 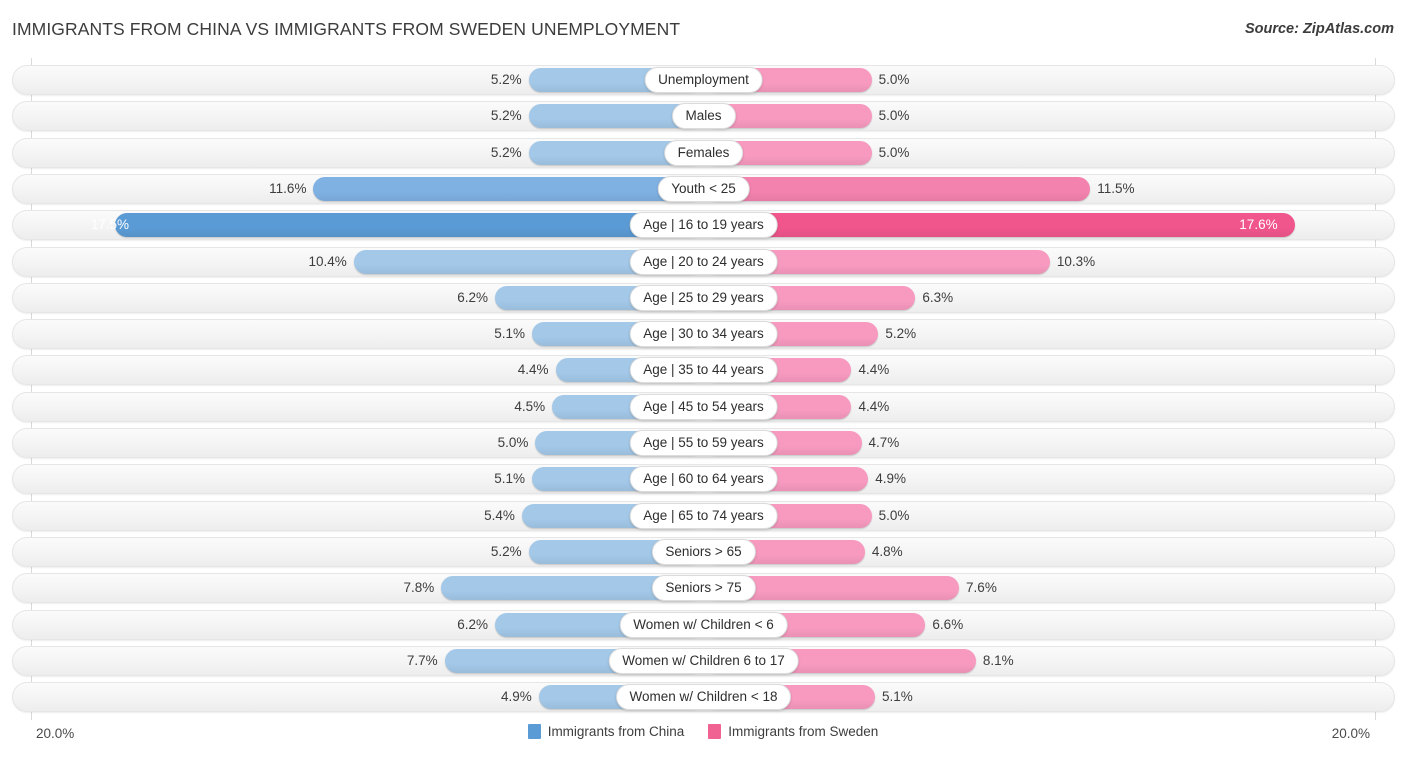 I want to click on legend-swatch-sweden, so click(x=715, y=731).